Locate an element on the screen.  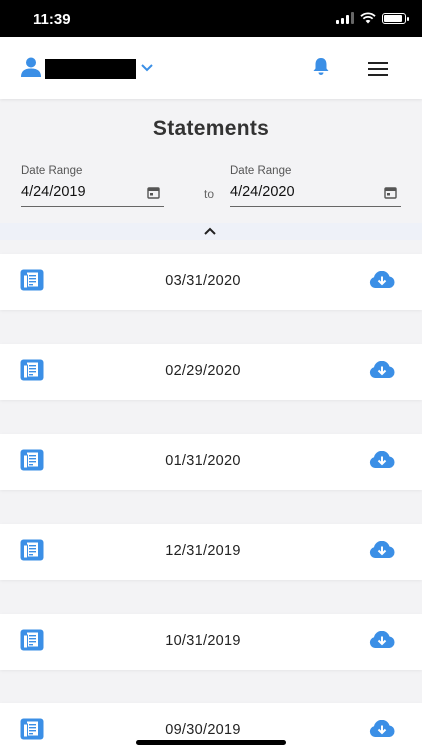
status-time: 11:39 is located at coordinates (52, 19).